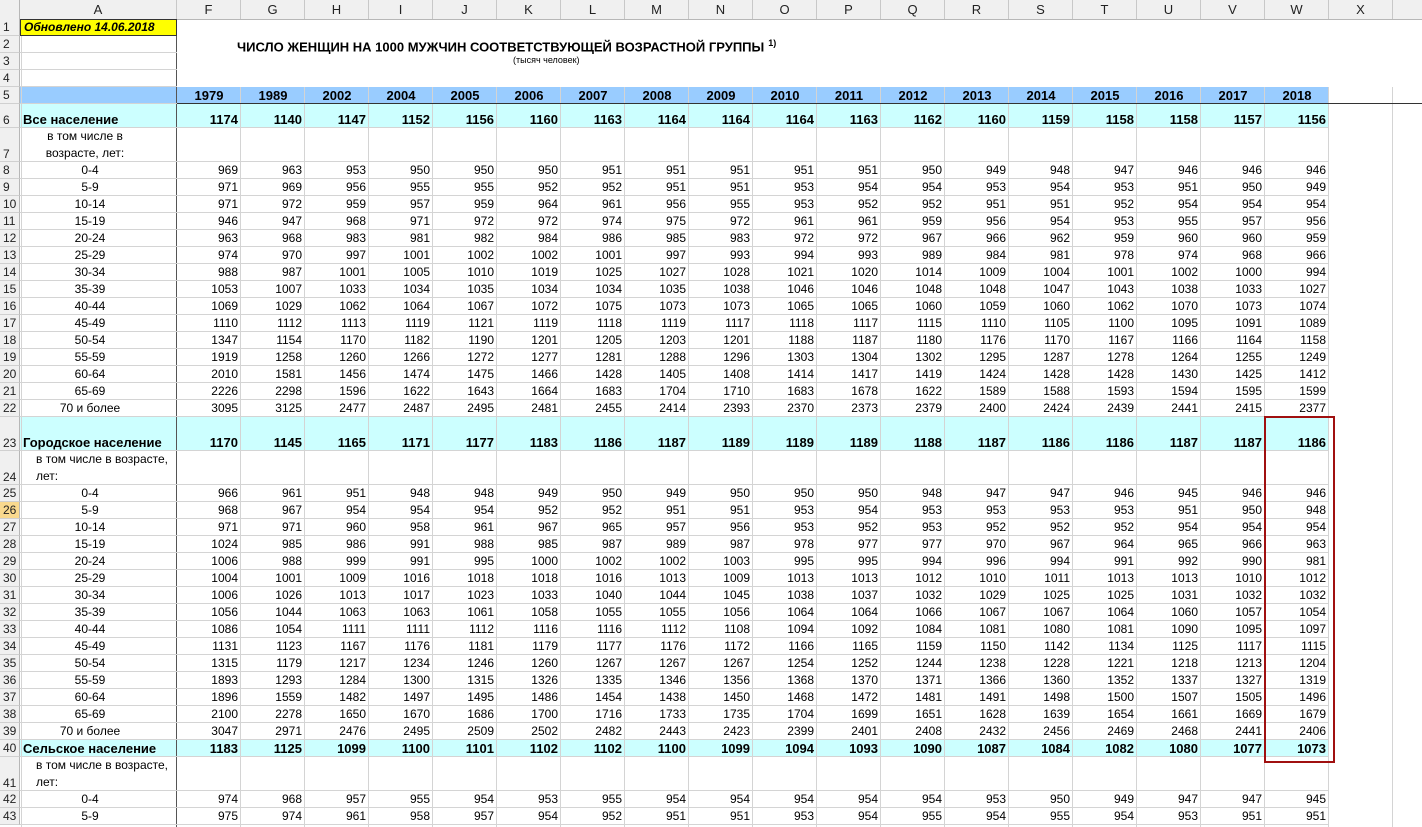 This screenshot has height=827, width=1422. Describe the element at coordinates (657, 289) in the screenshot. I see `data-cell: 1035` at that location.